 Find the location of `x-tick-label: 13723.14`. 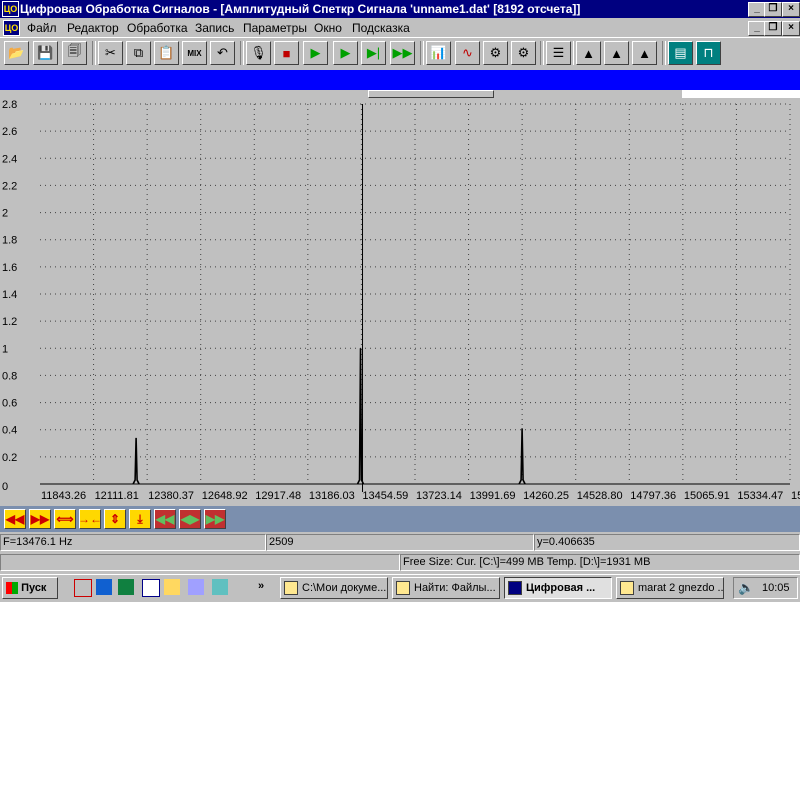

x-tick-label: 13723.14 is located at coordinates (439, 496).